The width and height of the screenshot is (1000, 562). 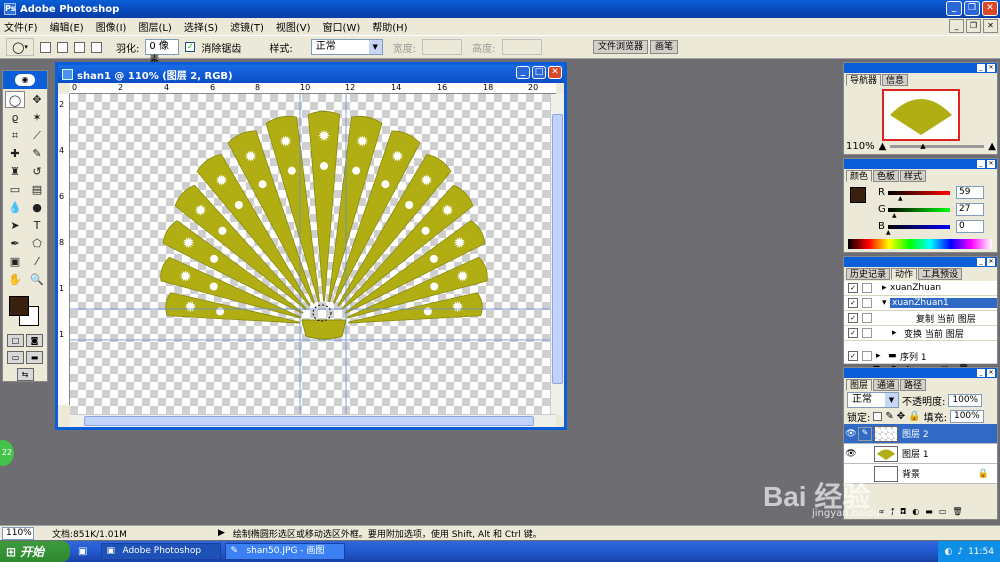 I want to click on slice-tool: ⟋, so click(x=37, y=135).